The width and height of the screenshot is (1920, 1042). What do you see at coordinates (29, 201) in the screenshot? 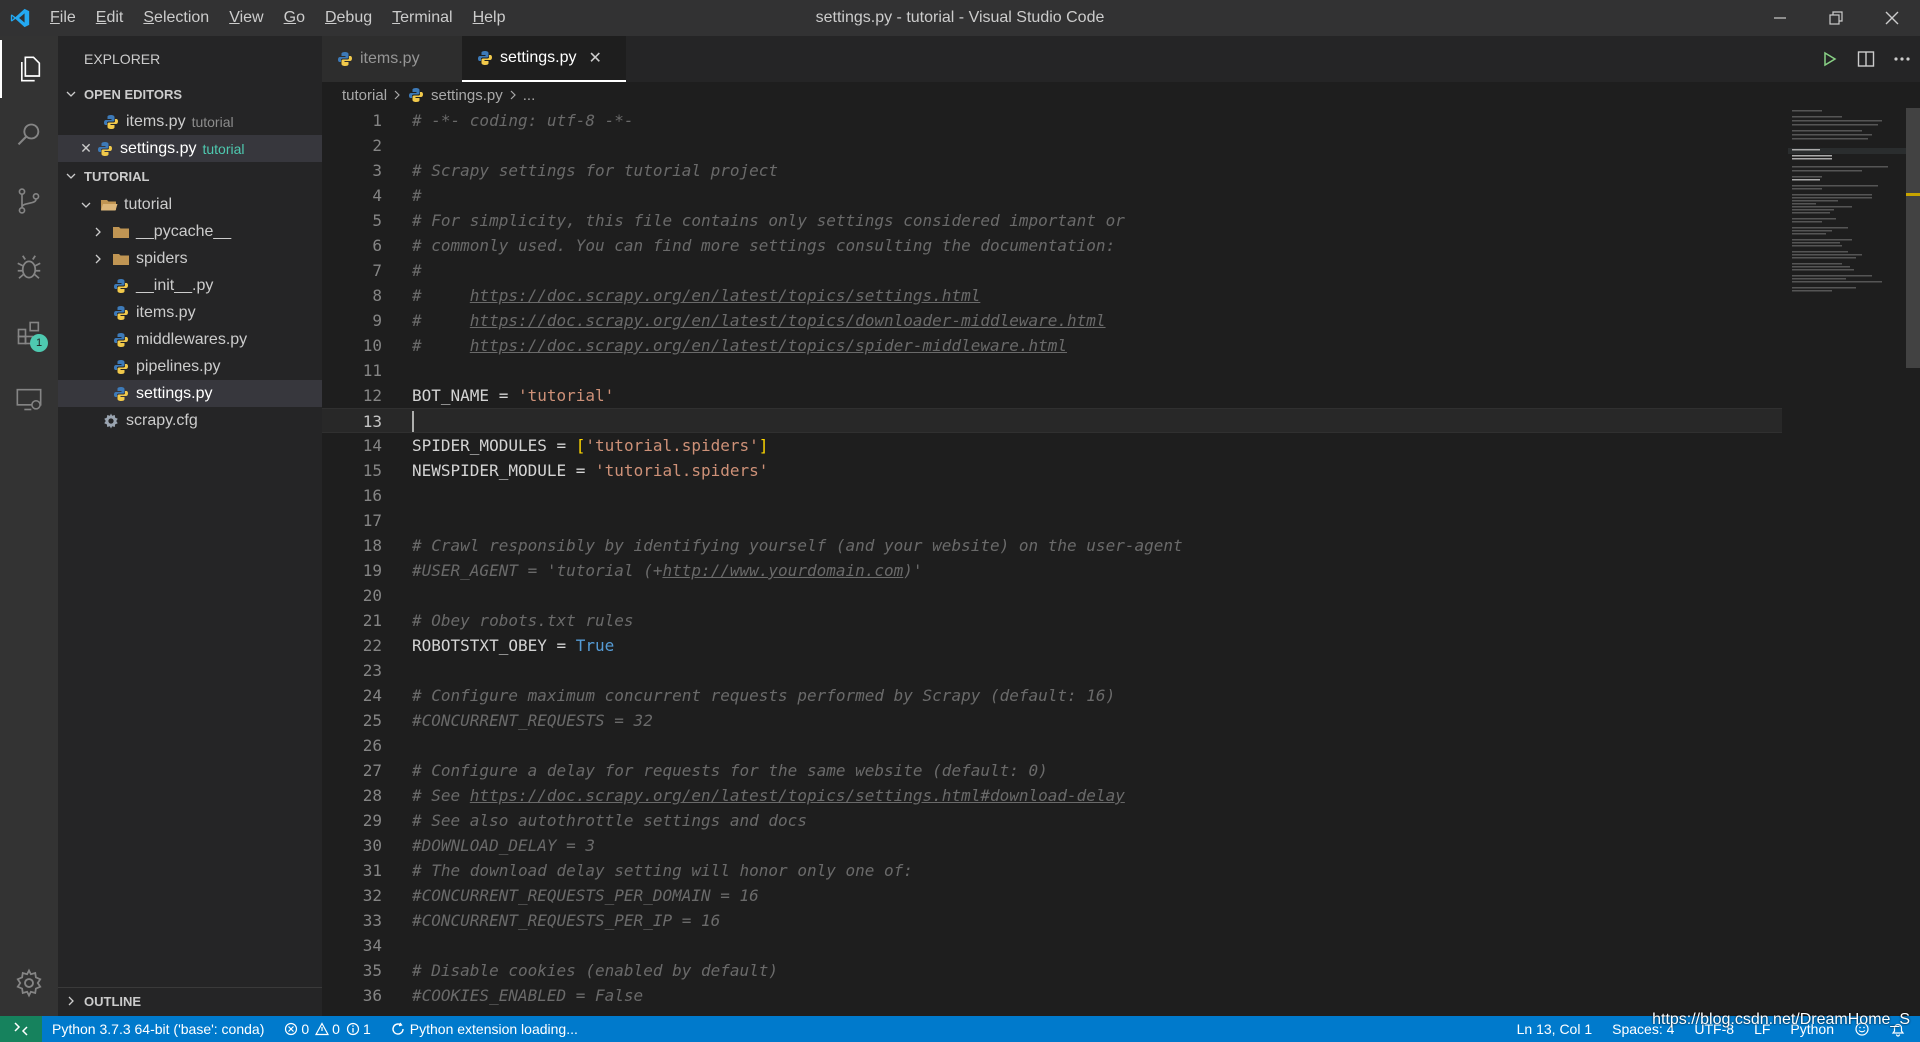
I see `source-control-activity-button` at bounding box center [29, 201].